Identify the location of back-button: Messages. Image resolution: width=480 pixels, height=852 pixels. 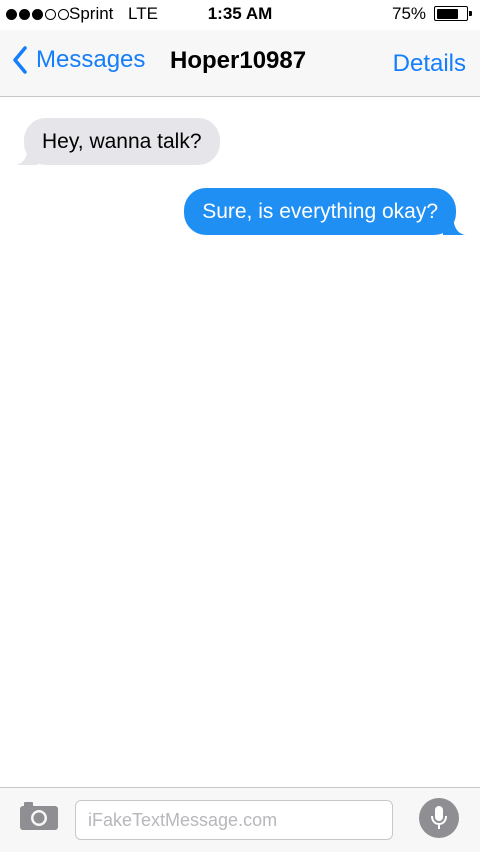
(78, 60).